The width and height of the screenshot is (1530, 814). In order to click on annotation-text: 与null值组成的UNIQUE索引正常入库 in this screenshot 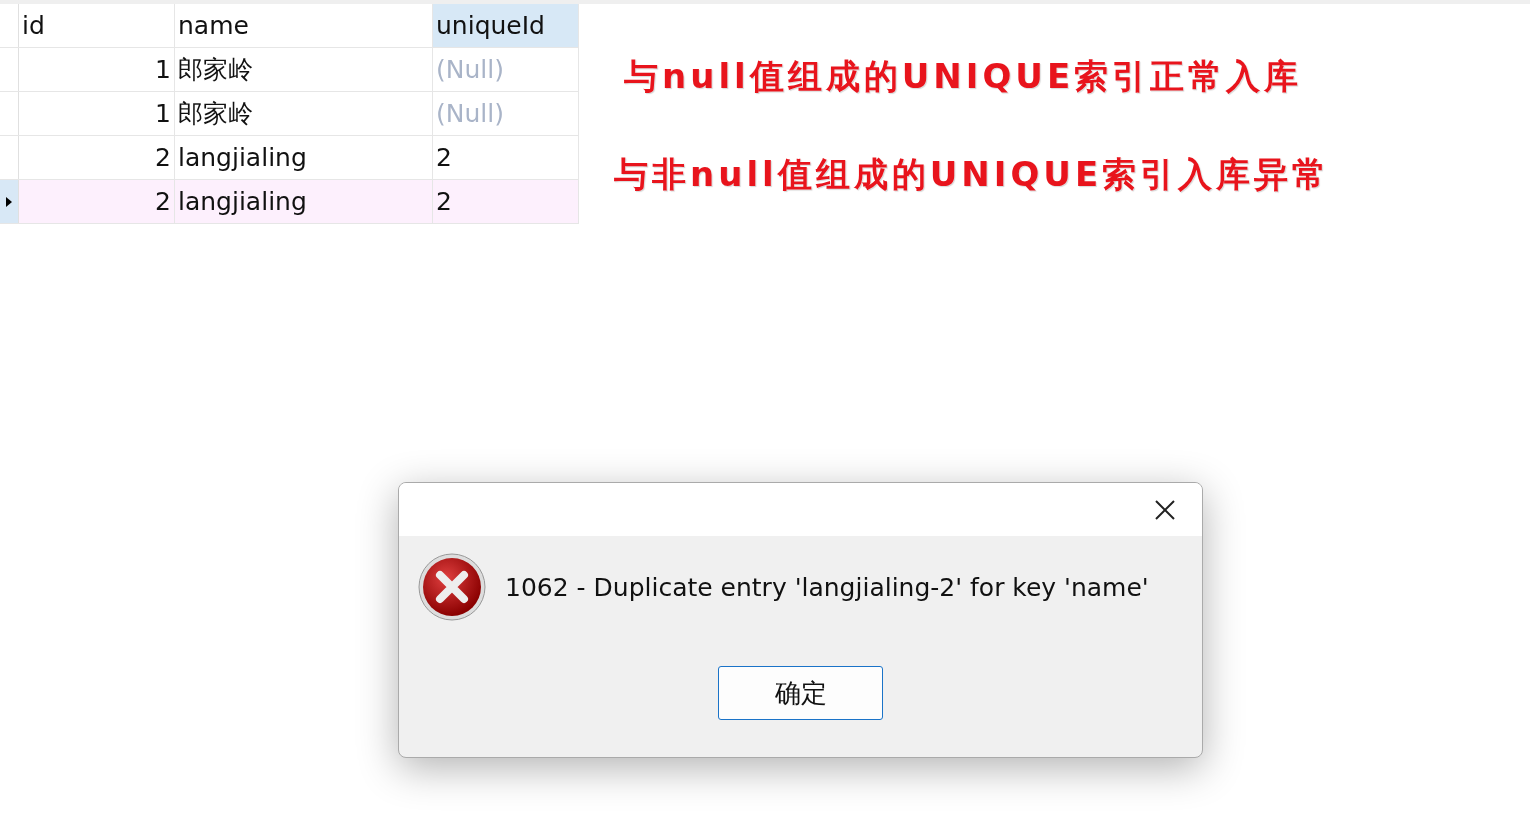, I will do `click(964, 76)`.